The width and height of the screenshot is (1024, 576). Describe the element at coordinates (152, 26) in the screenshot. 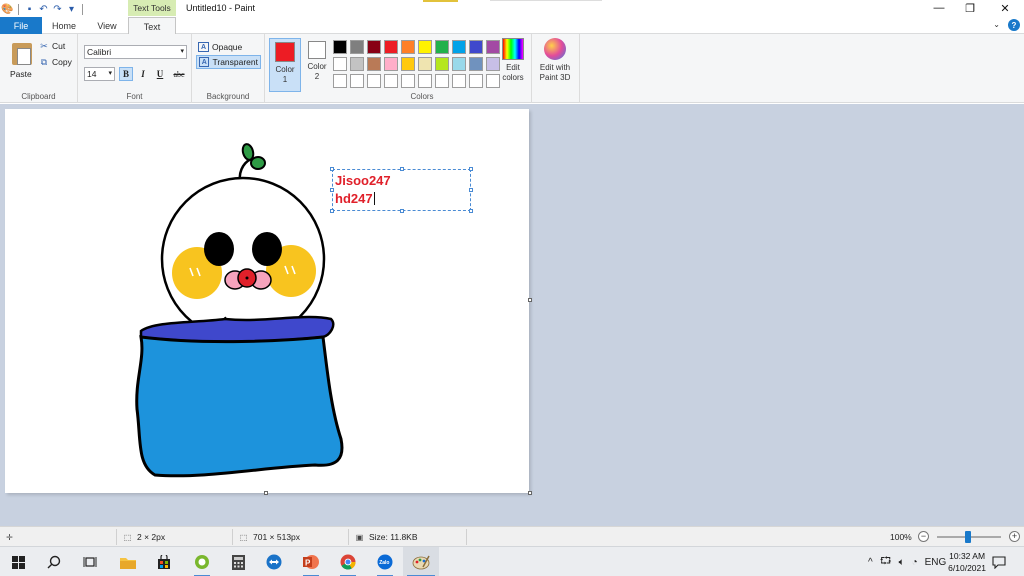

I see `tab-text: Text` at that location.